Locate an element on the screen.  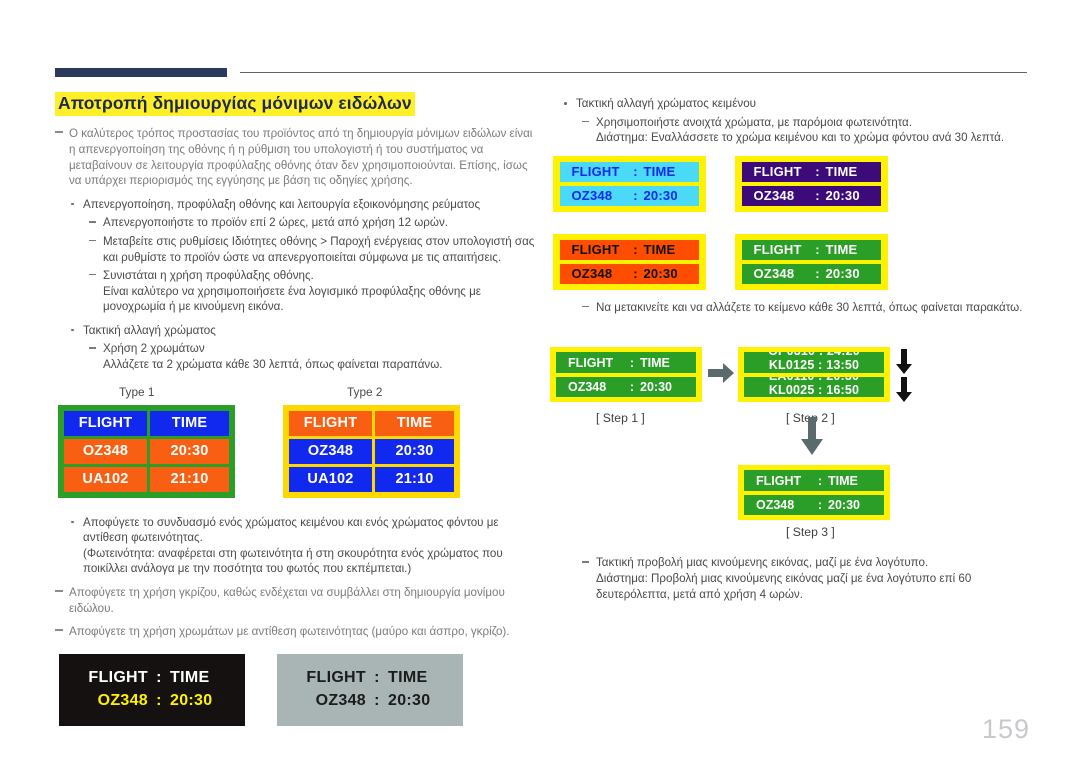
purple-flight-panel: FLIGHT : TIME OZ348 : 20:30 is located at coordinates (811, 183).